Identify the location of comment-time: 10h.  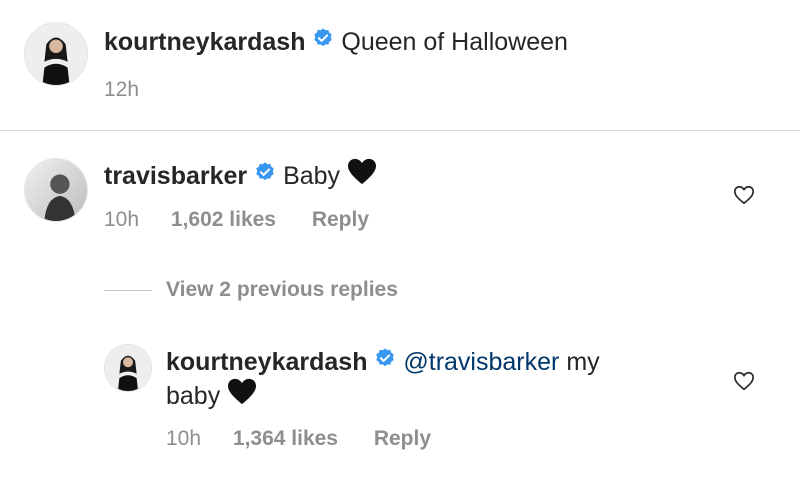
(122, 219).